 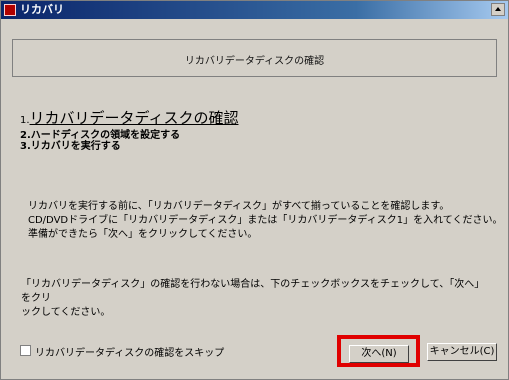 I want to click on skip-checkbox, so click(x=25, y=350).